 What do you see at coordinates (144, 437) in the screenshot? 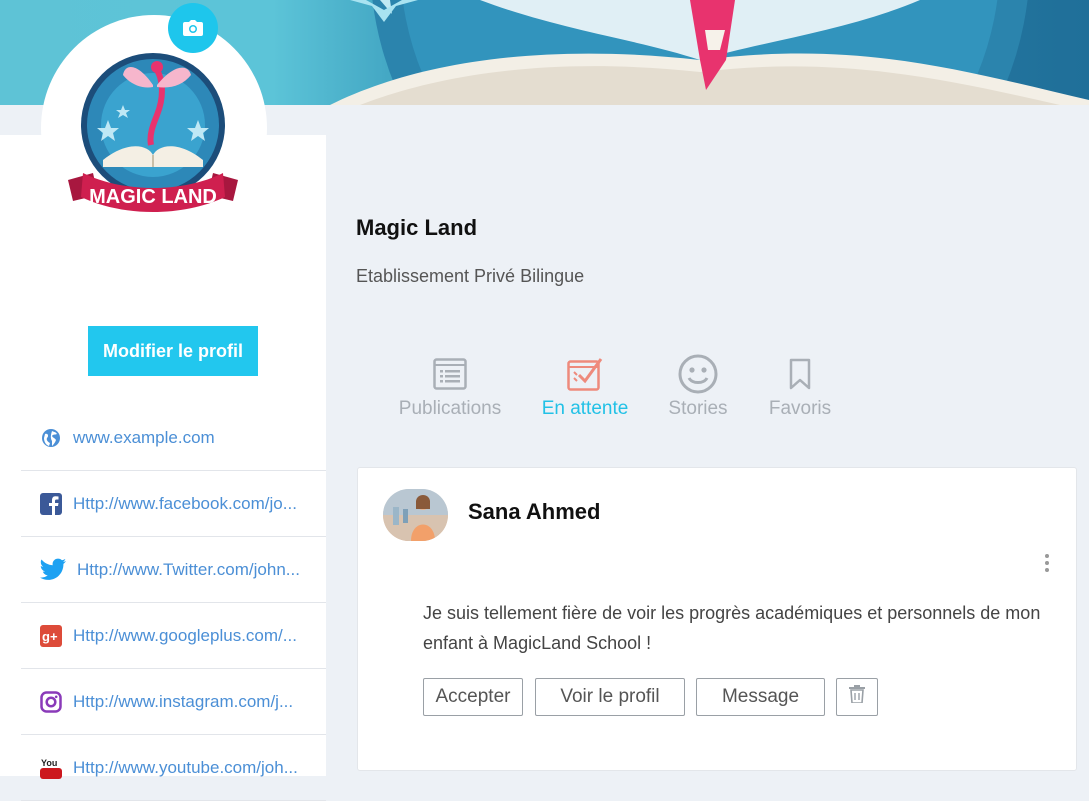
I see `link-text: www.example.com` at bounding box center [144, 437].